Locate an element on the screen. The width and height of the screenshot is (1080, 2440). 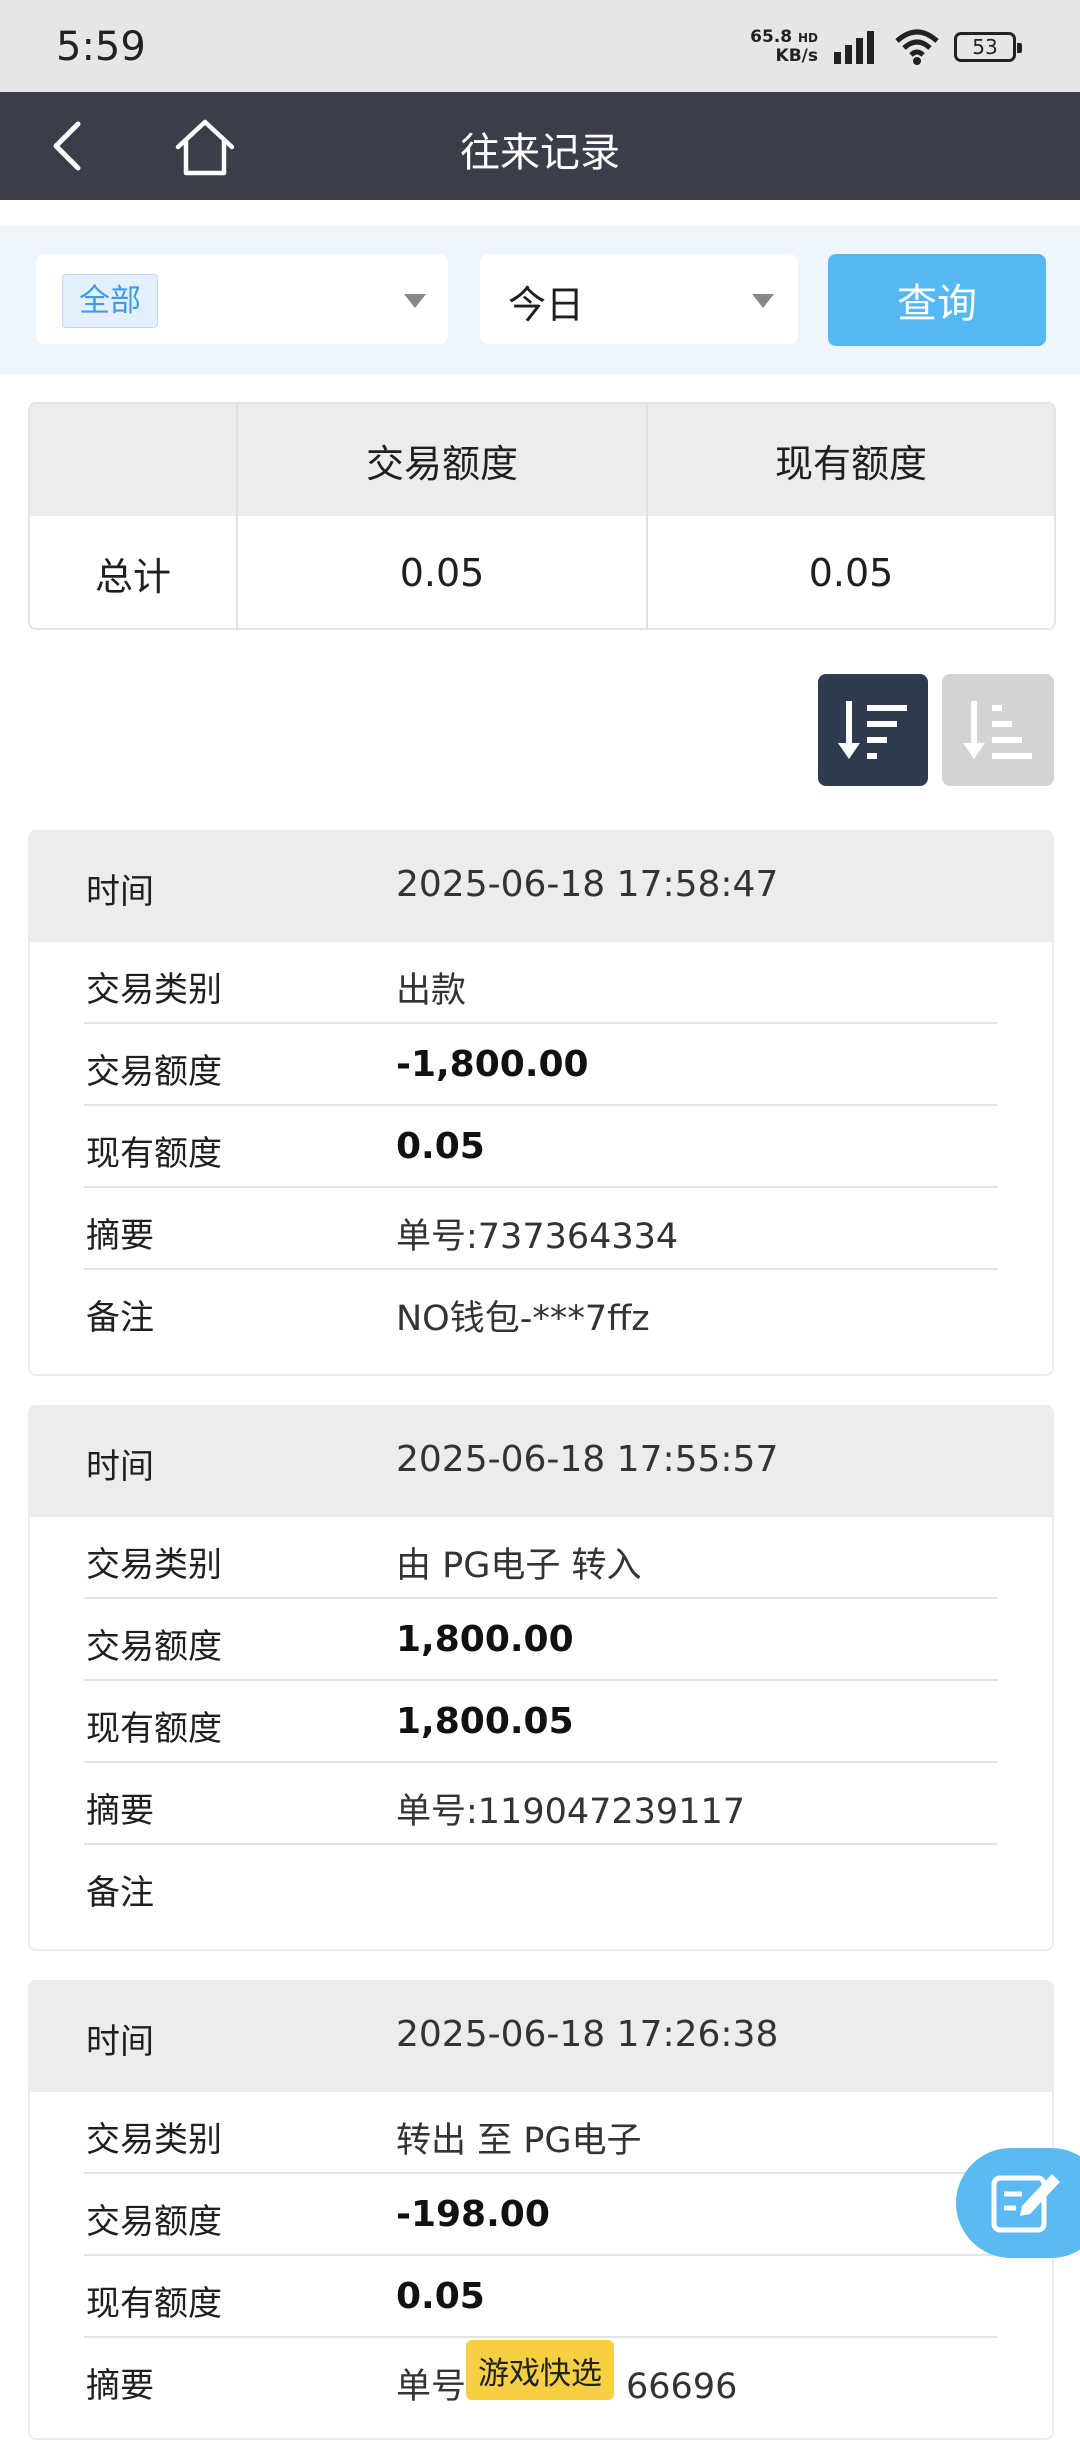
summary-total-row: 总计 0.05 0.05 is located at coordinates (542, 572).